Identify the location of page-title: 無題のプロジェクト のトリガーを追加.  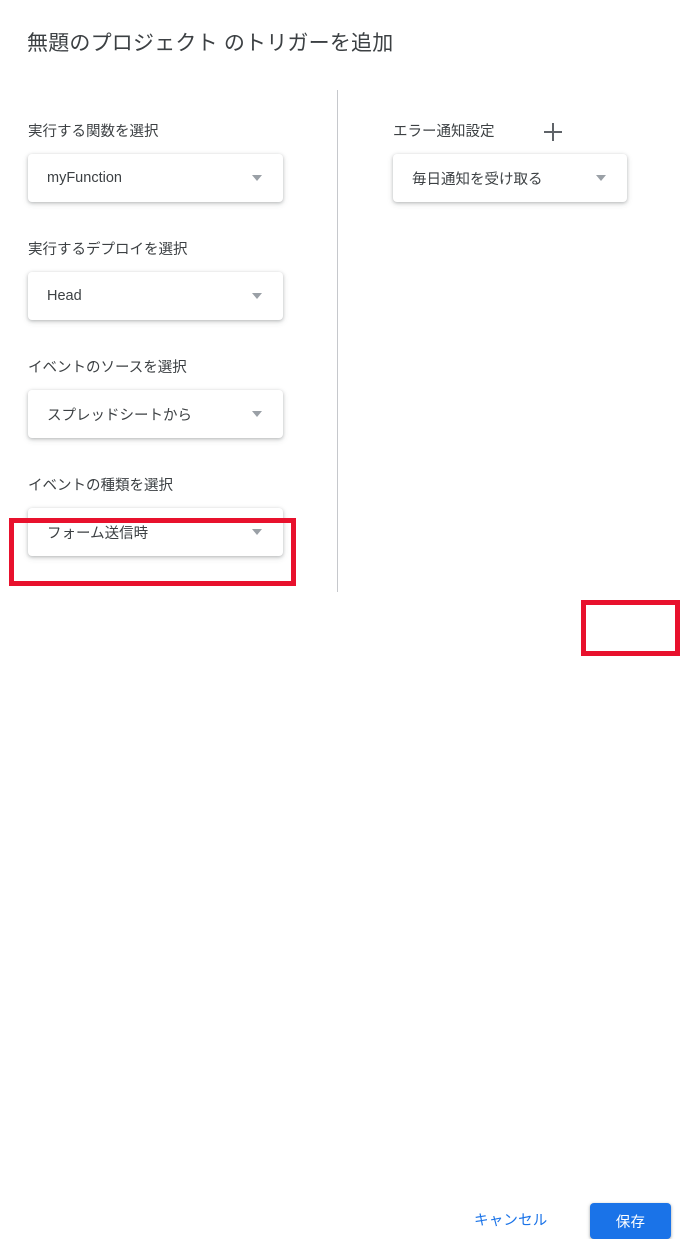
(210, 43).